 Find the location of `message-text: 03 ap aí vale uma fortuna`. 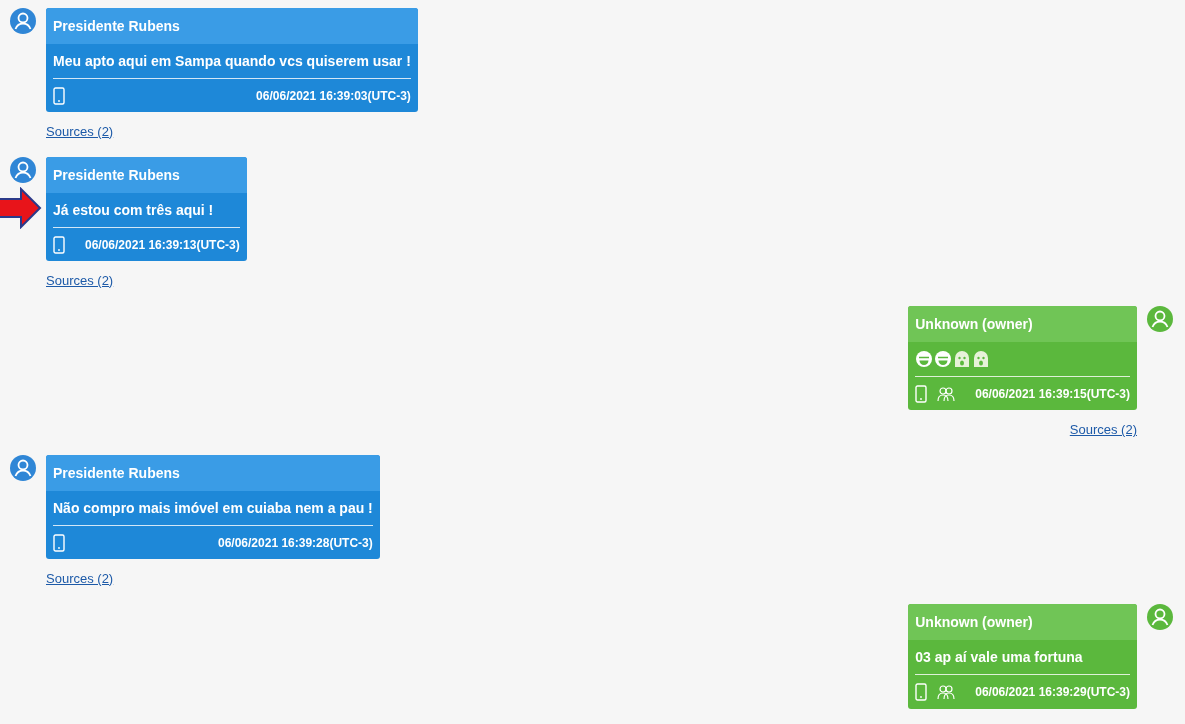

message-text: 03 ap aí vale uma fortuna is located at coordinates (999, 657).